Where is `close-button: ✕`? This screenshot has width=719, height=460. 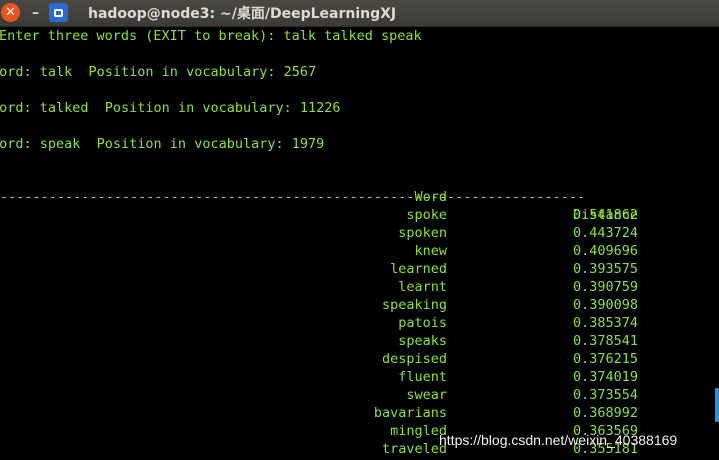 close-button: ✕ is located at coordinates (10, 12).